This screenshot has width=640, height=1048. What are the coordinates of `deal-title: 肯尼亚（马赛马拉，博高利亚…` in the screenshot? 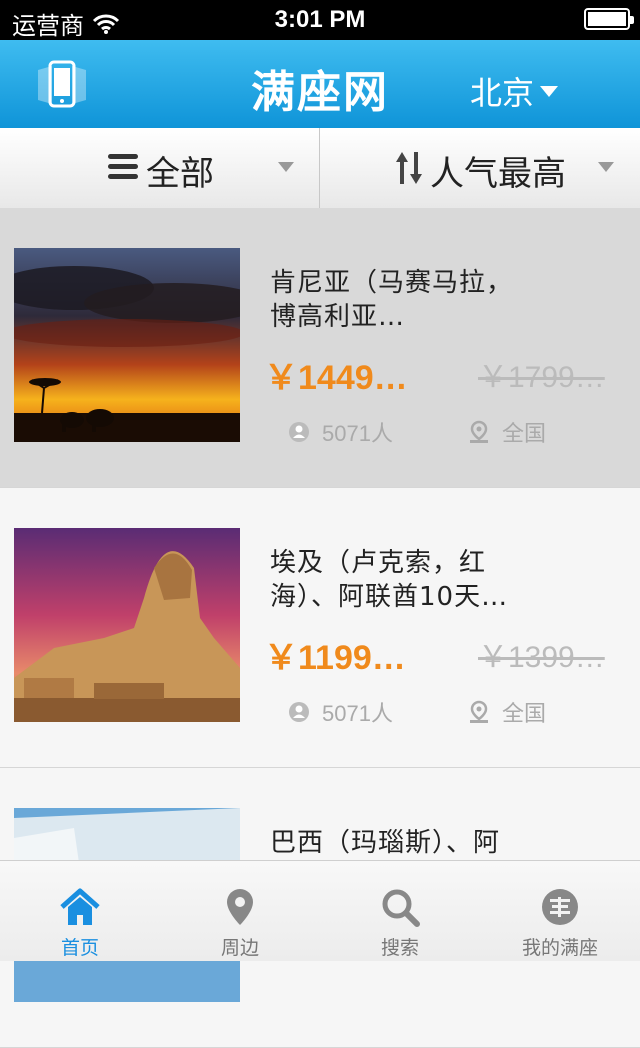 It's located at (392, 300).